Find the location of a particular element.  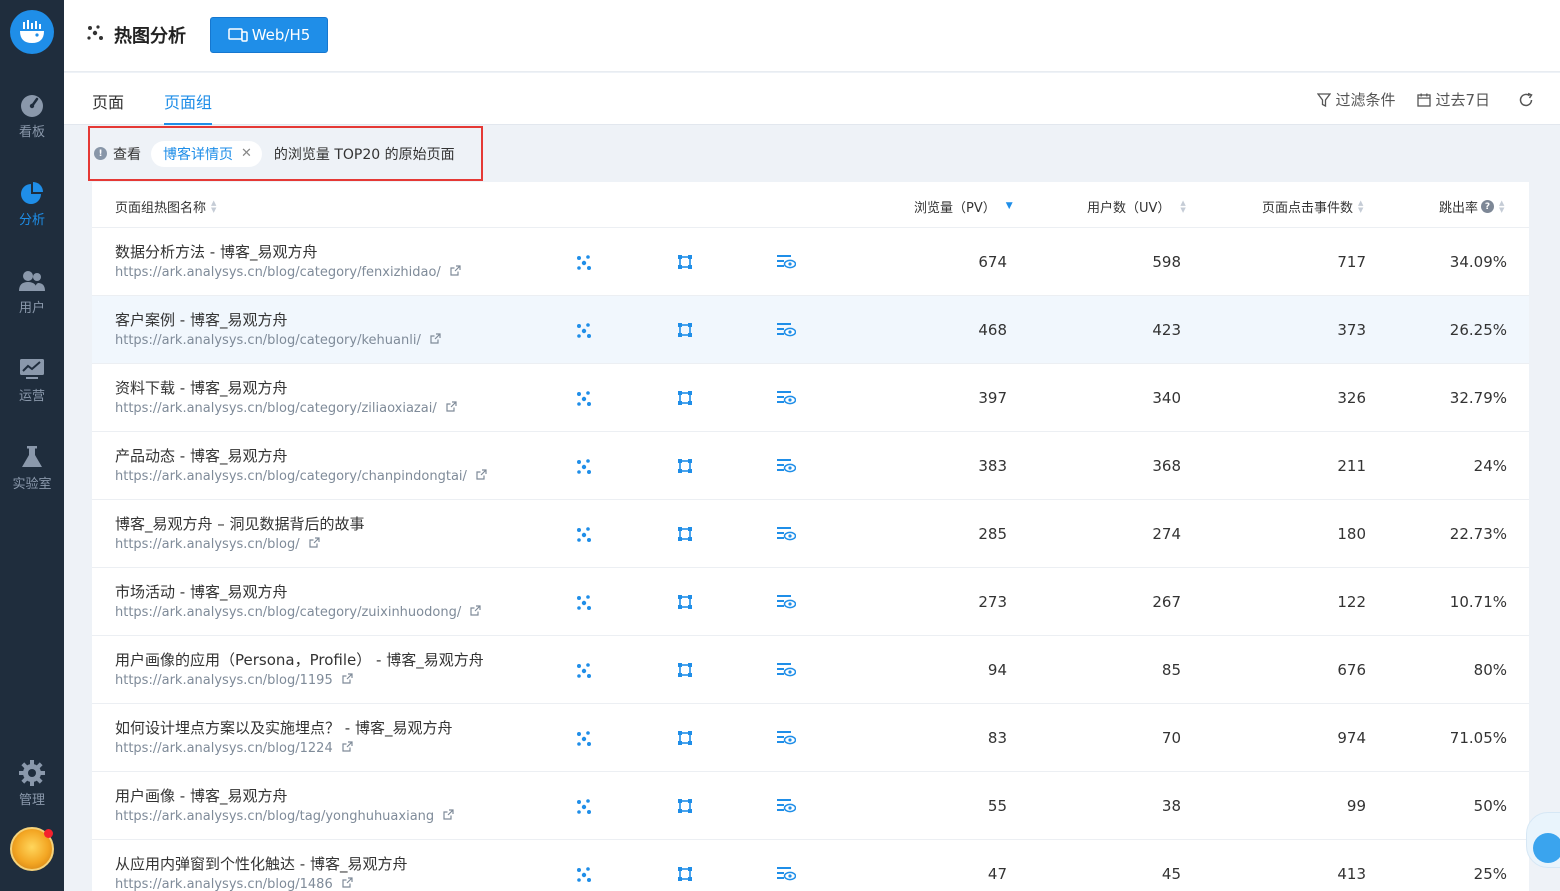

sidebar-item-lab: 实验室 is located at coordinates (32, 467).